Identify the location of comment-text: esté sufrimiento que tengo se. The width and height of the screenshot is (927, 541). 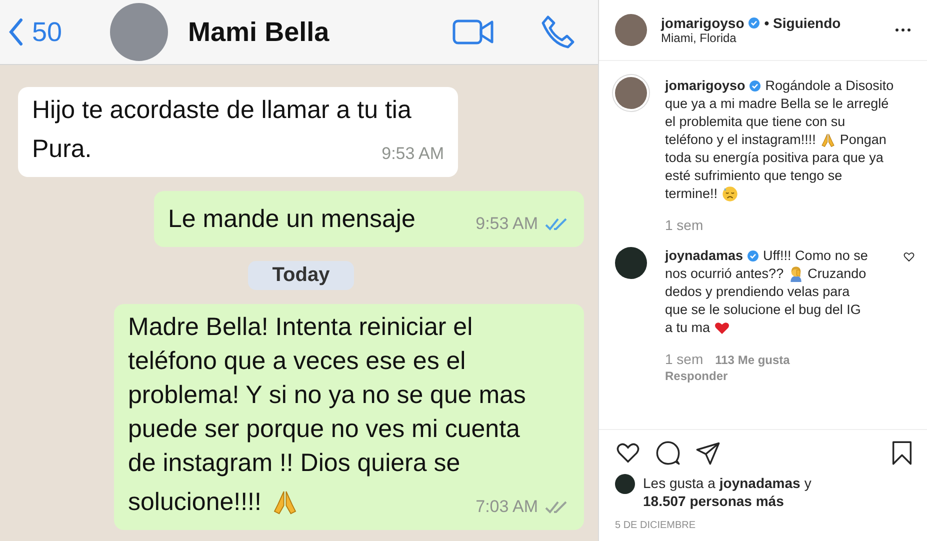
(753, 176).